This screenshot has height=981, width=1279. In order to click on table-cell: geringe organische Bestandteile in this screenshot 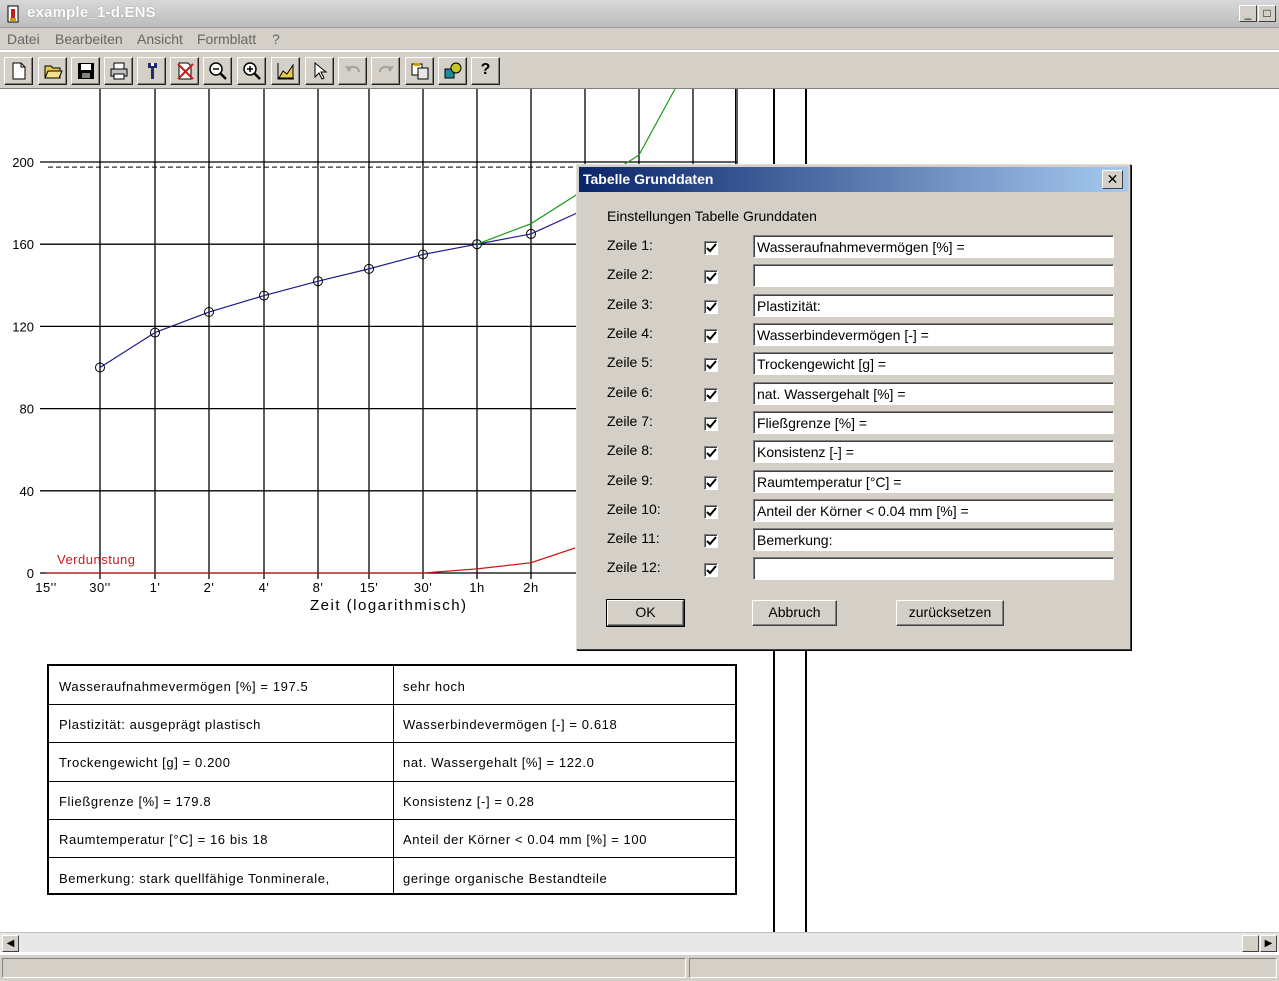, I will do `click(505, 878)`.